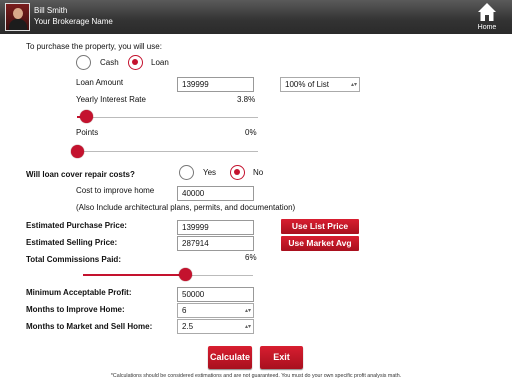 This screenshot has height=384, width=512. I want to click on use-market-avg-button: Use Market Avg, so click(320, 243).